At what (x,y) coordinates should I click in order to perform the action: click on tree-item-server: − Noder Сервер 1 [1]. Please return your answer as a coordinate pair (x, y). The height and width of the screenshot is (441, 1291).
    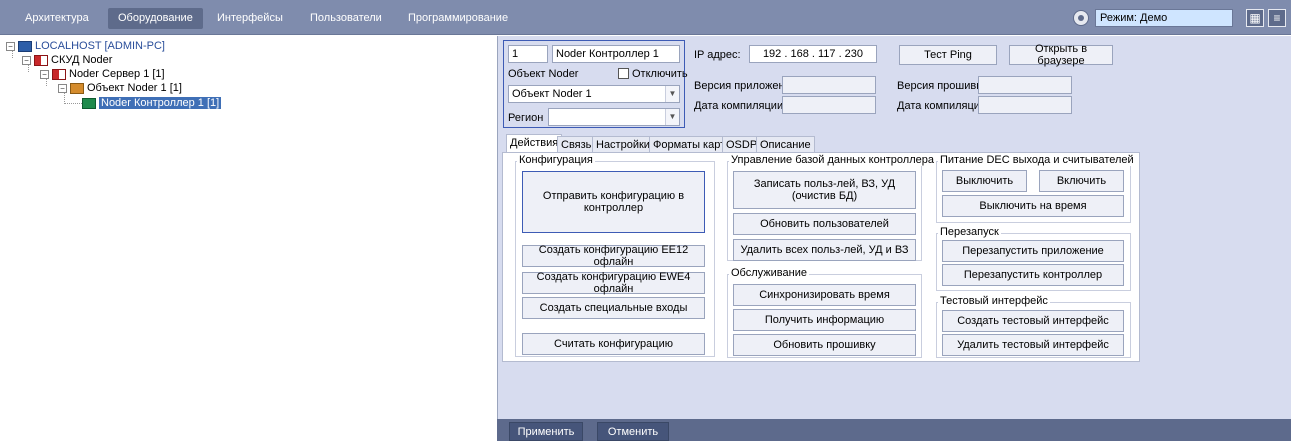
    Looking at the image, I should click on (102, 74).